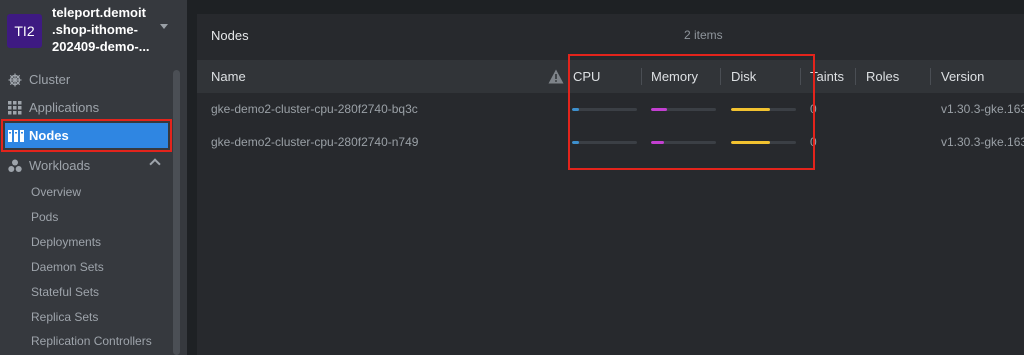  I want to click on column-roles: Roles, so click(882, 76).